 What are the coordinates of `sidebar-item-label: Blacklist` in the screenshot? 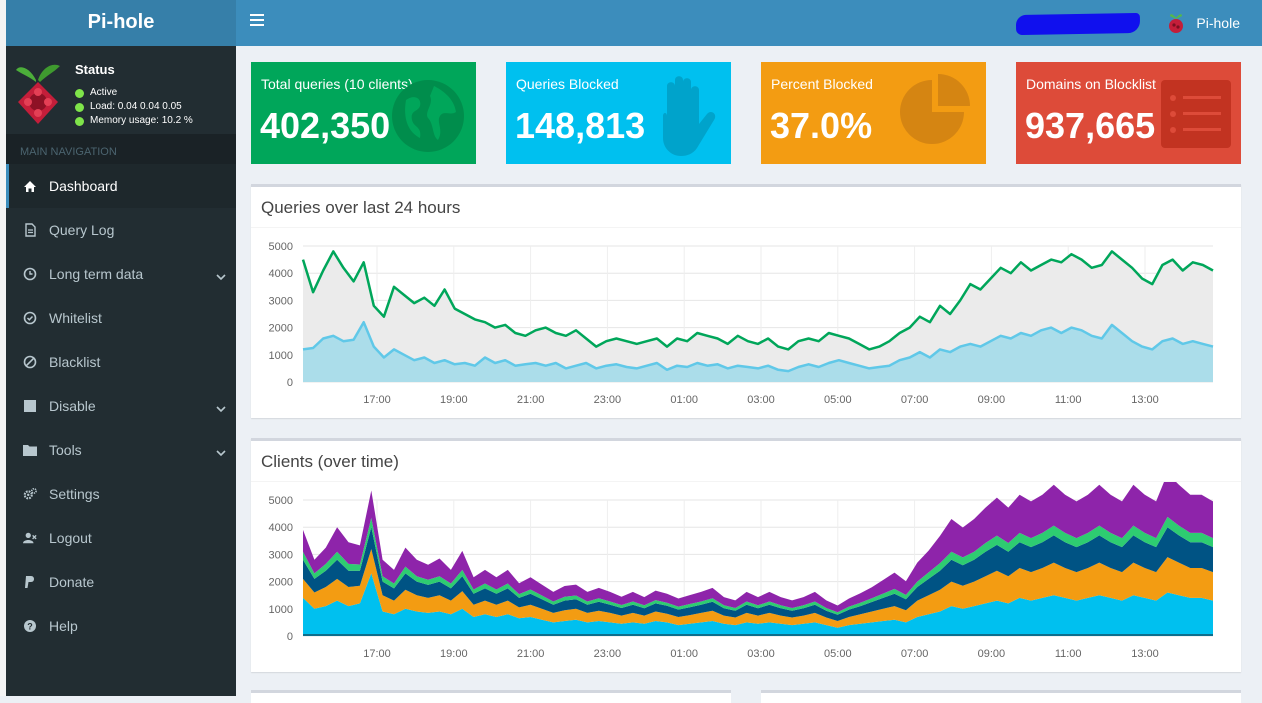 It's located at (75, 362).